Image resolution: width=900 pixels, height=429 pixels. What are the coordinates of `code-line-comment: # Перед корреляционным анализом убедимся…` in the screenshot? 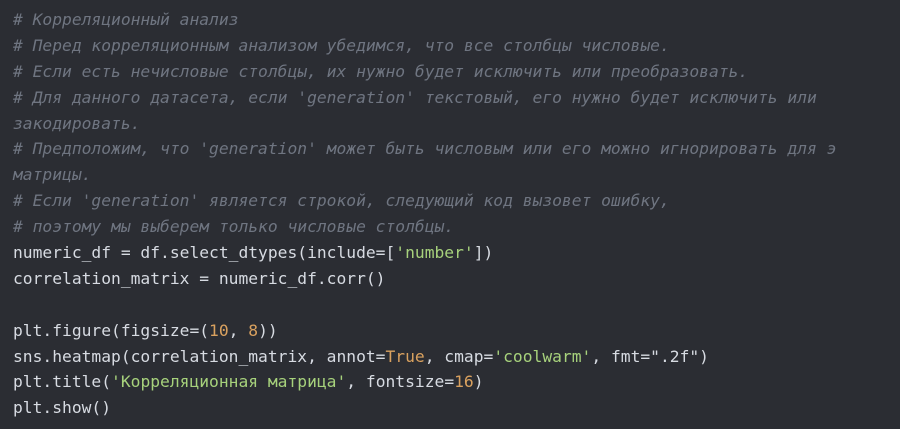 It's located at (341, 45).